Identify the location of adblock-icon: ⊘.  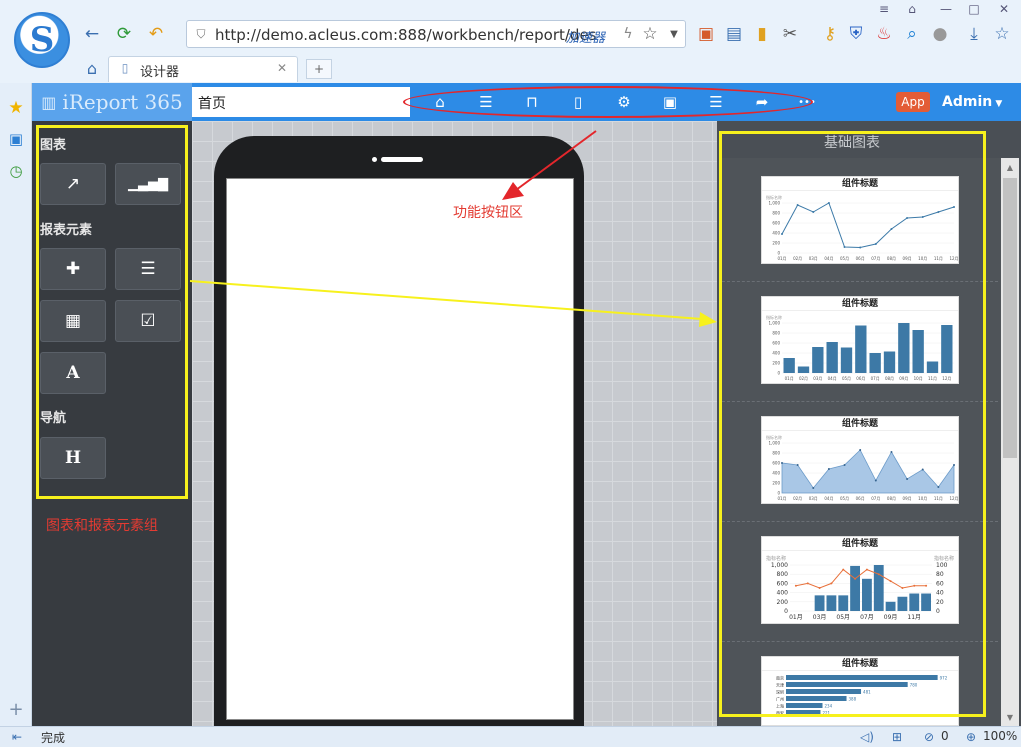
(929, 737).